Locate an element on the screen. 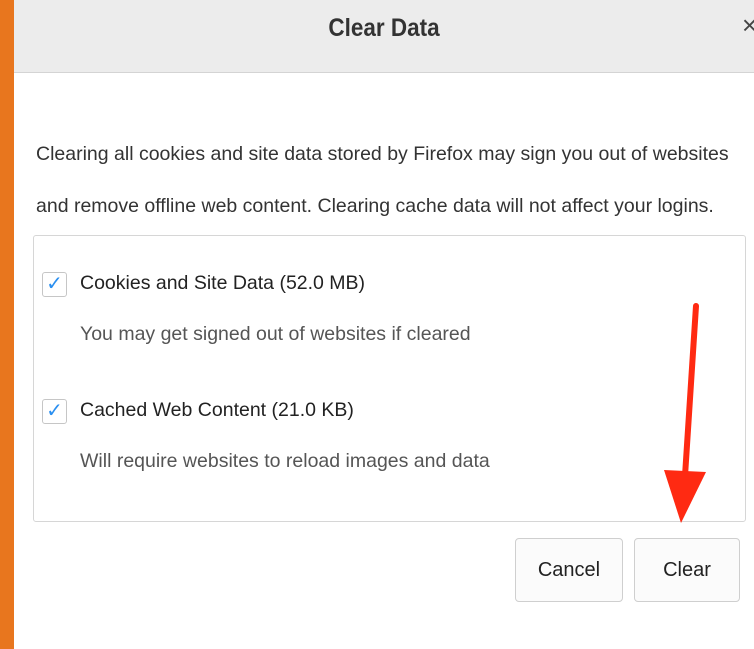  cookies-checkbox: ✓ is located at coordinates (54, 284).